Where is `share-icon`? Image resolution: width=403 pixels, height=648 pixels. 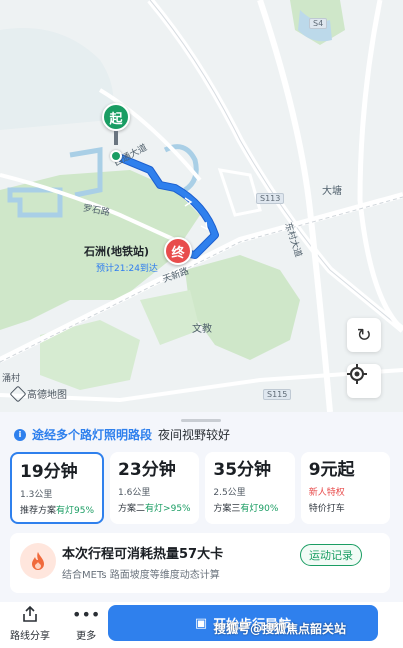 share-icon is located at coordinates (30, 614).